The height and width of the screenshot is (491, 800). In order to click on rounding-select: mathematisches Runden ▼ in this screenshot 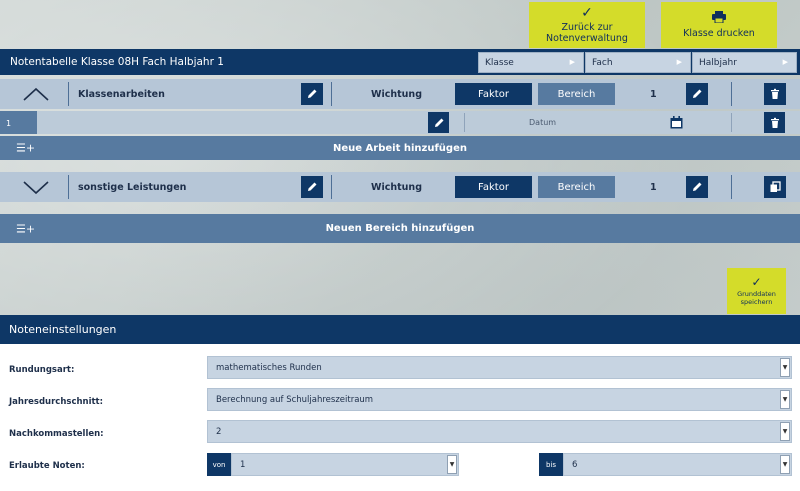, I will do `click(499, 367)`.